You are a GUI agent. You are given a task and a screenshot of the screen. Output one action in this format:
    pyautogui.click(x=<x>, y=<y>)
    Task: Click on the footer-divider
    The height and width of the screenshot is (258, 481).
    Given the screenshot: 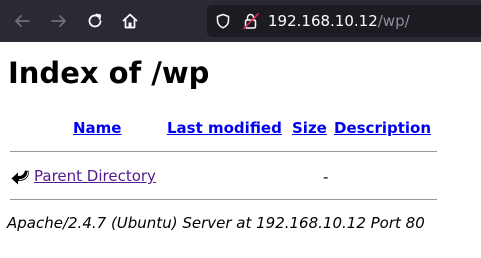 What is the action you would take?
    pyautogui.click(x=223, y=199)
    